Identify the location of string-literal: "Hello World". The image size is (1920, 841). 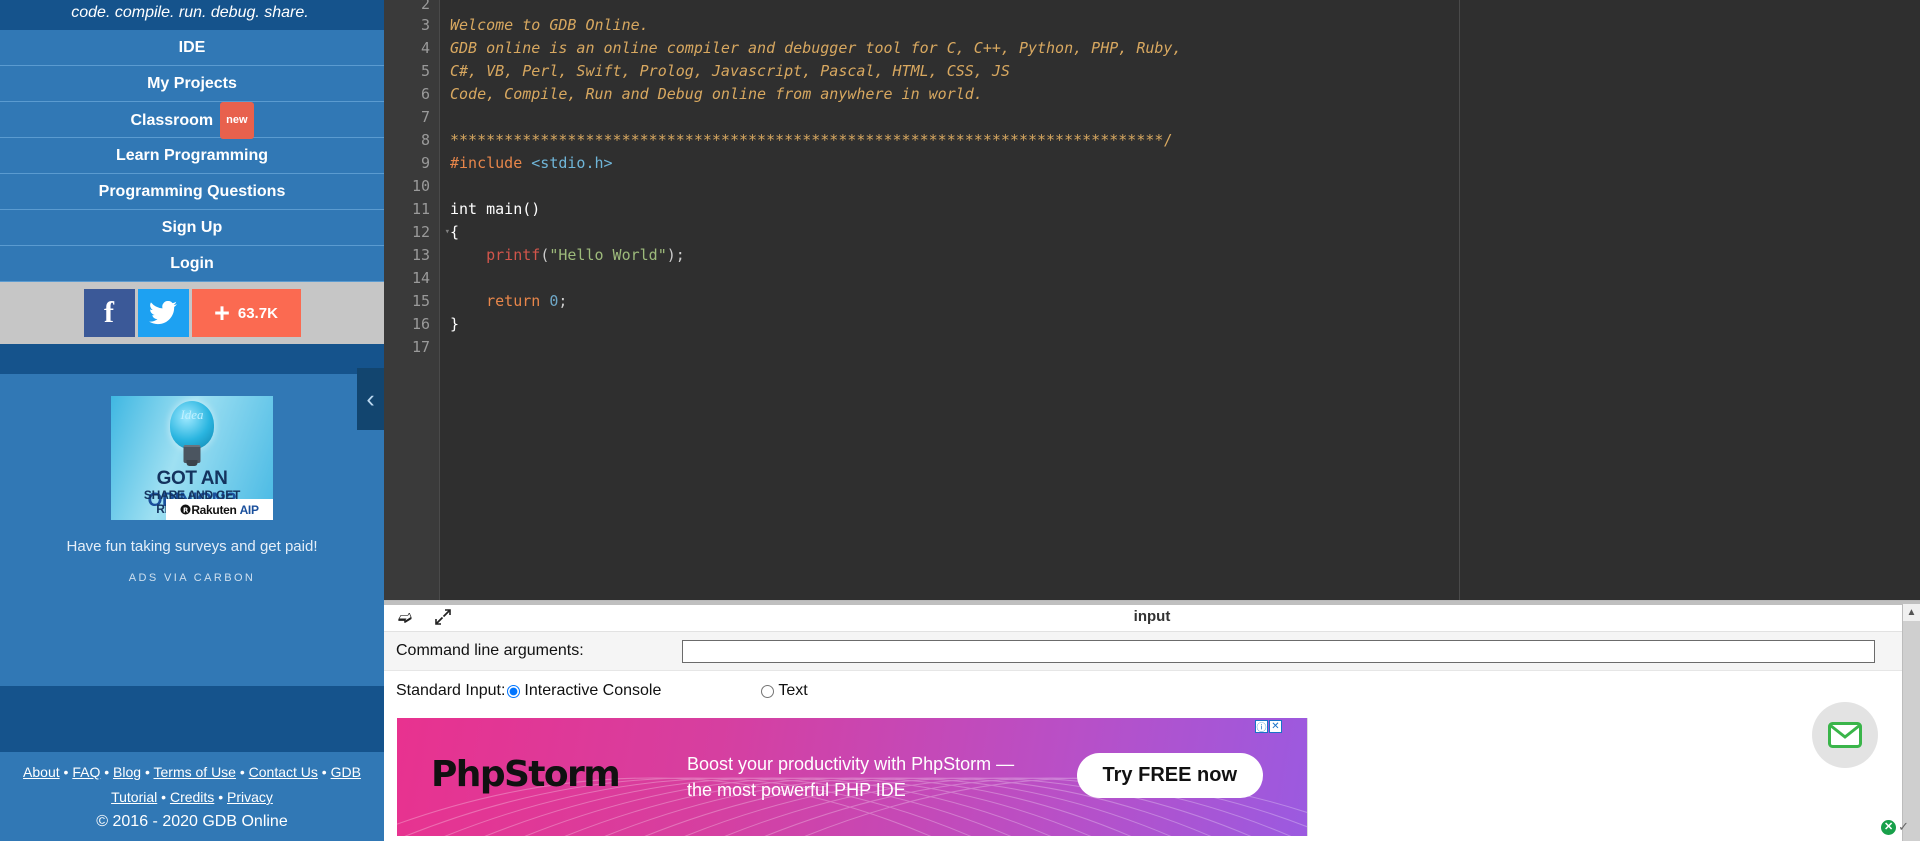
(608, 255).